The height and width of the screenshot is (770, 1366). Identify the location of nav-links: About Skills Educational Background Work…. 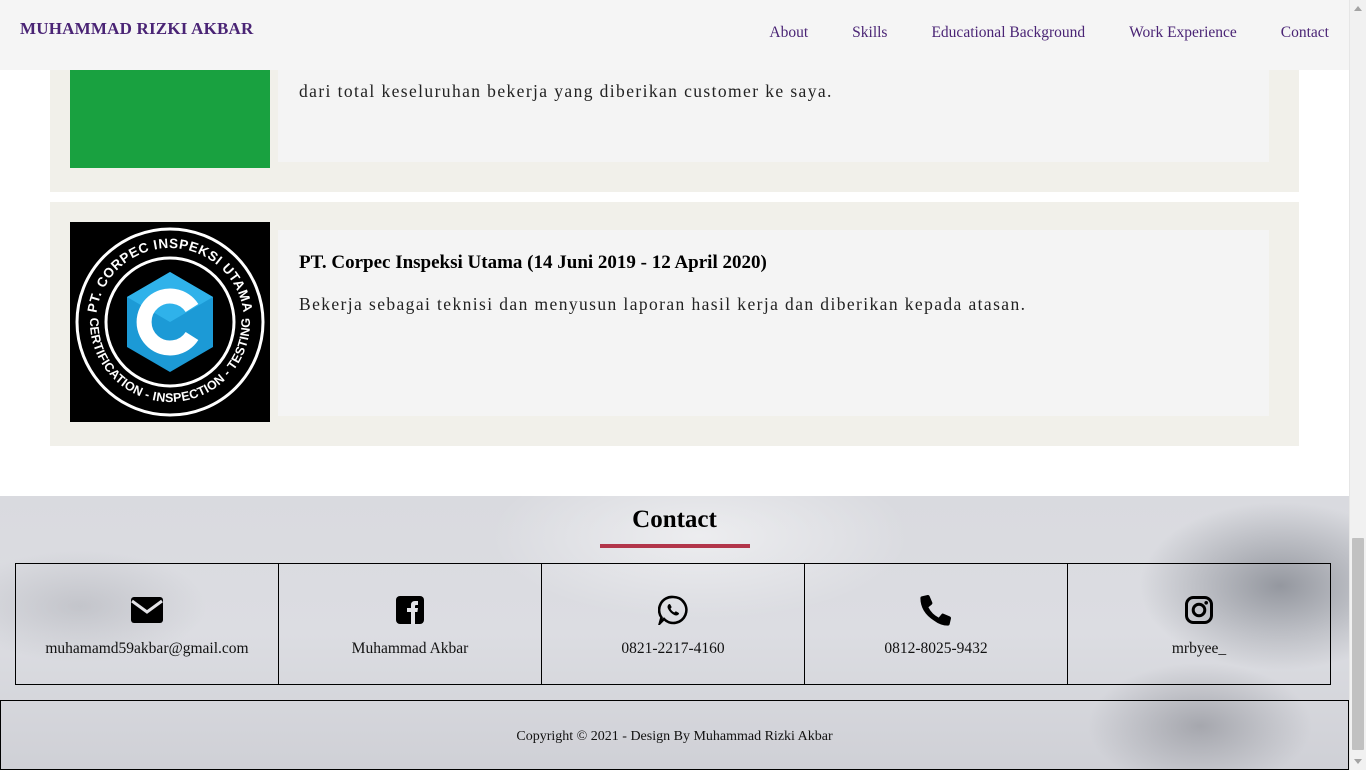
(1049, 33).